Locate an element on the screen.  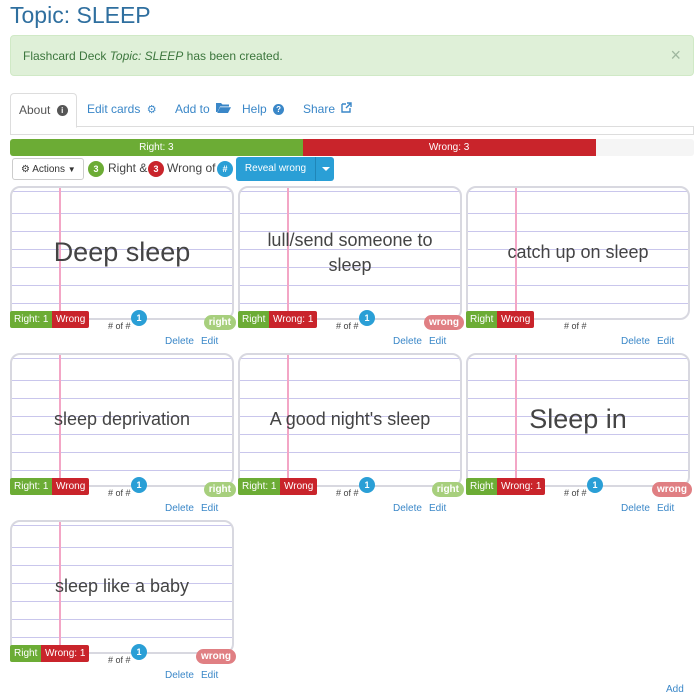
card-text: catch up on sleep is located at coordinates (578, 252).